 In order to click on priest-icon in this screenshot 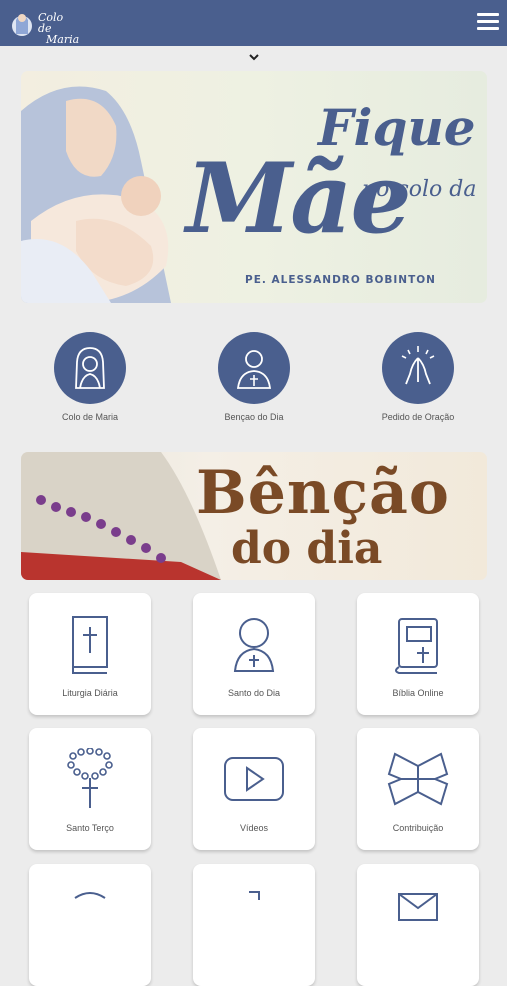, I will do `click(254, 369)`.